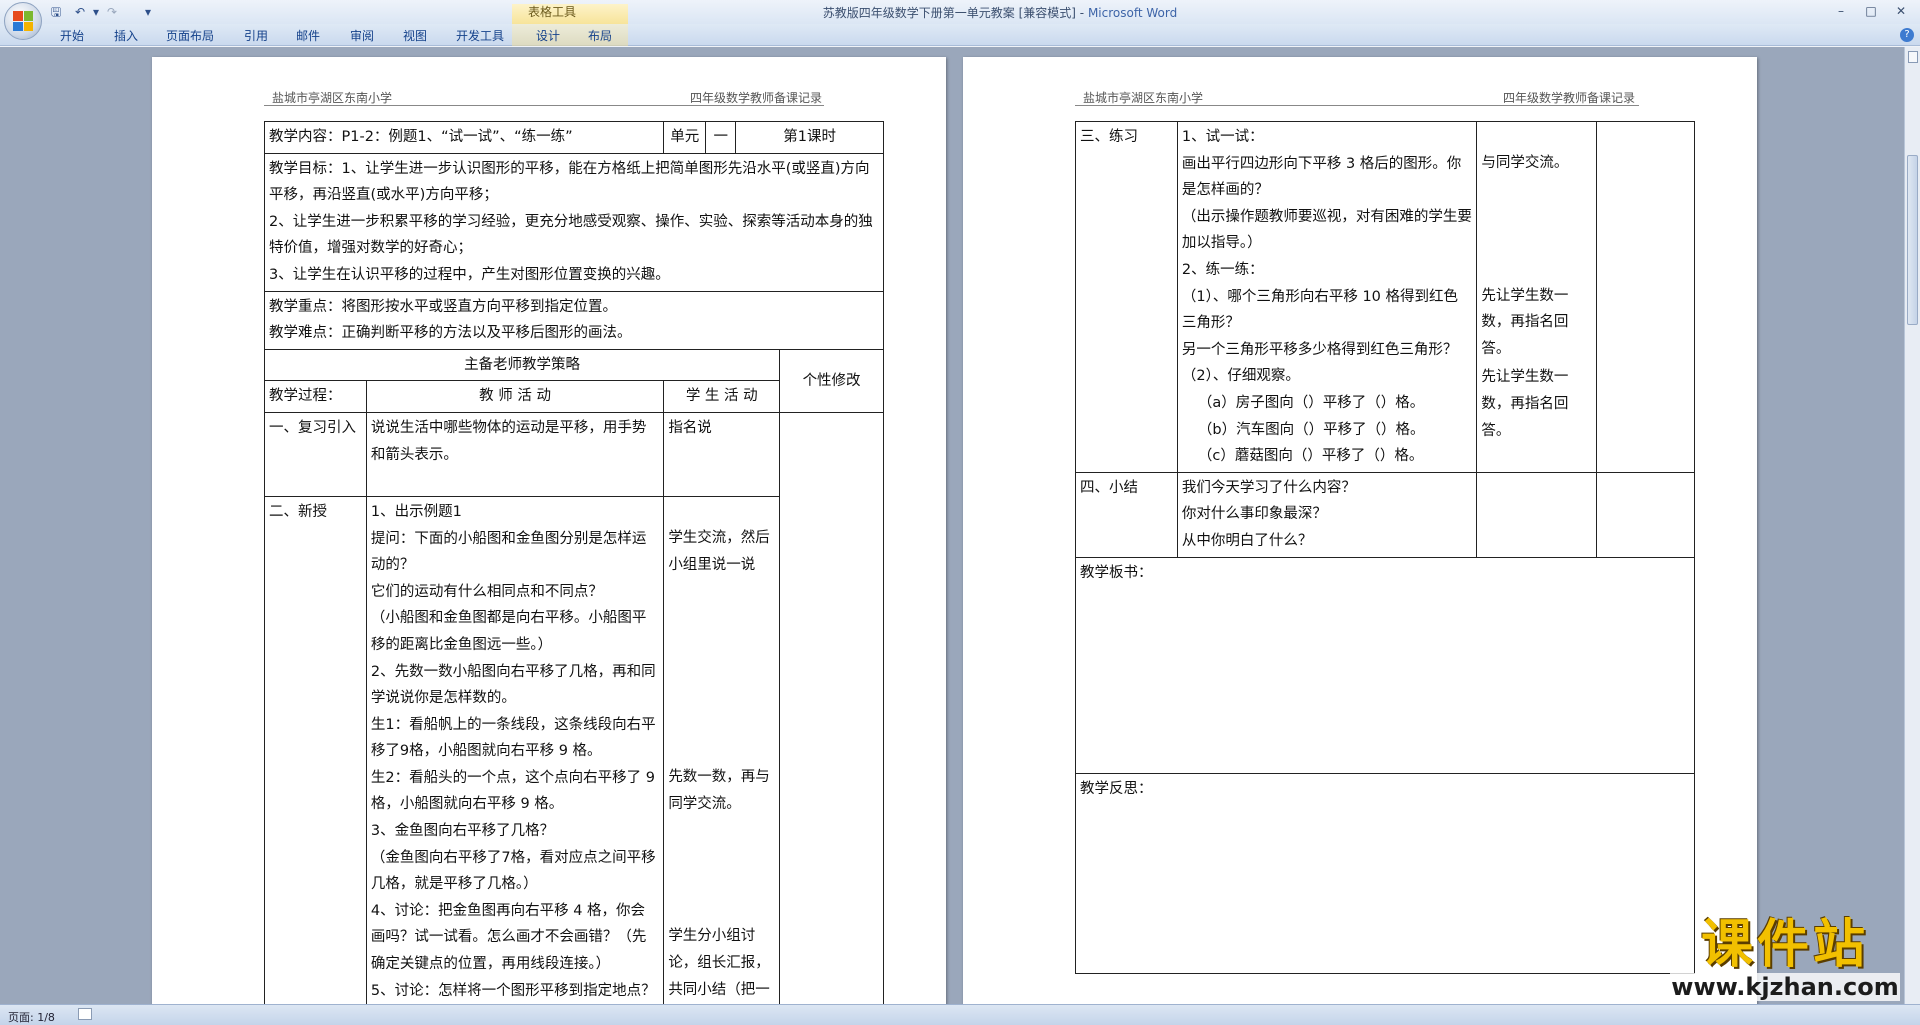 This screenshot has height=1025, width=1920. What do you see at coordinates (719, 963) in the screenshot?
I see `new-student-note-3: 学生分小组讨论，组长汇报，共同小结（把一个图形„„平移几格）` at bounding box center [719, 963].